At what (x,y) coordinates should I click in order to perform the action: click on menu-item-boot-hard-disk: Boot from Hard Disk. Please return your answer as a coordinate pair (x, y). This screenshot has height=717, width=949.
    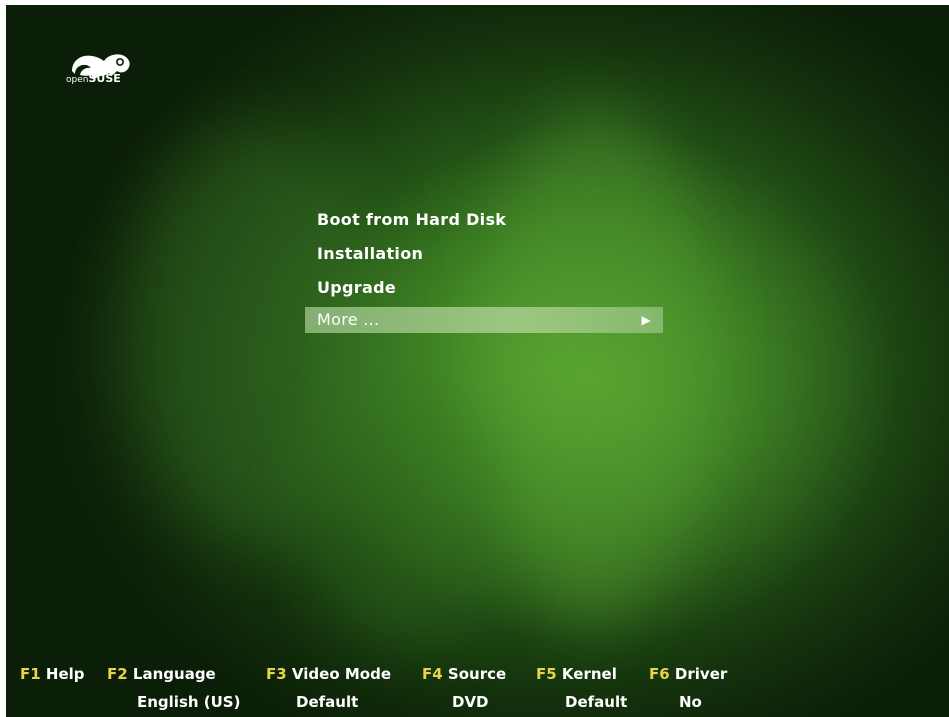
    Looking at the image, I should click on (484, 220).